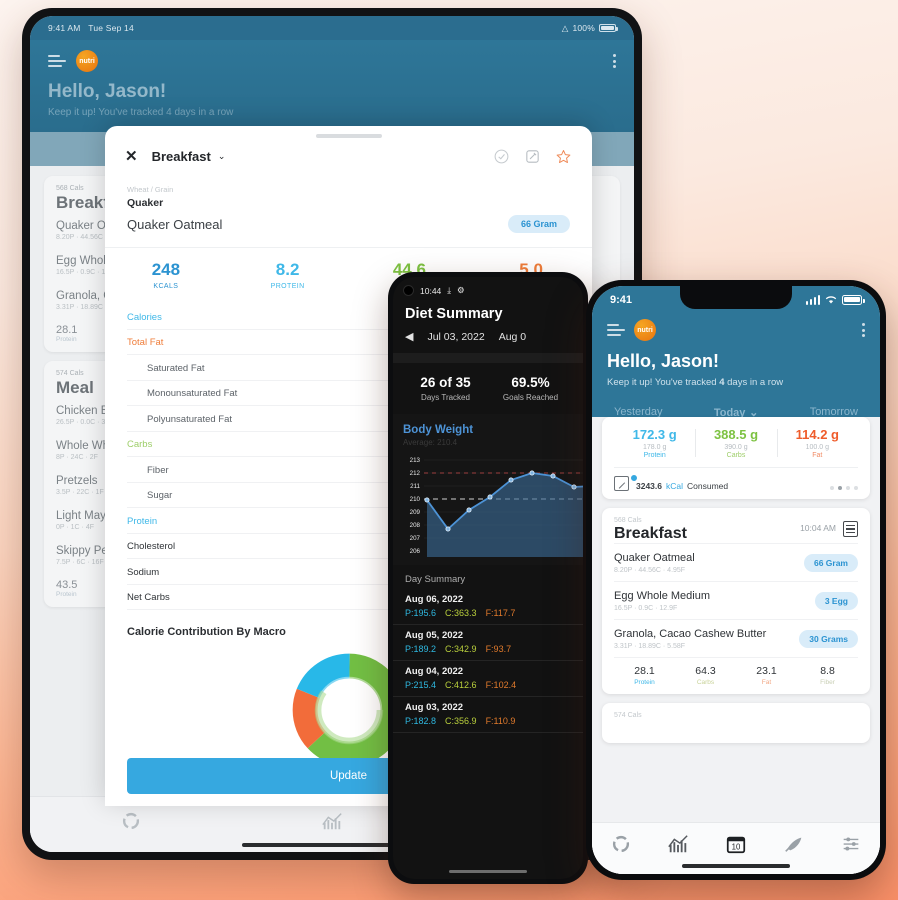 Image resolution: width=898 pixels, height=900 pixels. Describe the element at coordinates (654, 434) in the screenshot. I see `macro-value: 172.3 g` at that location.